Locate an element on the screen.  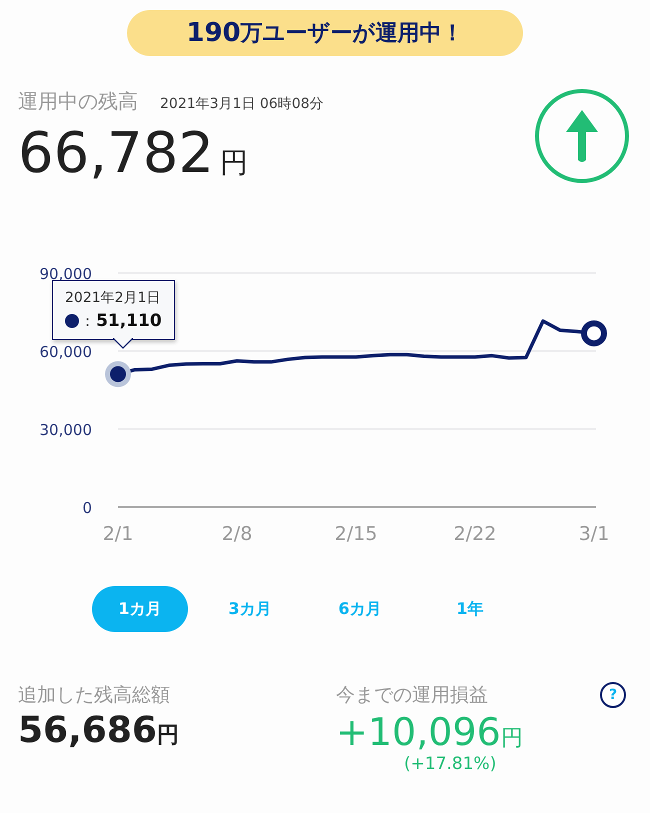
y-axis-label: 0 is located at coordinates (87, 508).